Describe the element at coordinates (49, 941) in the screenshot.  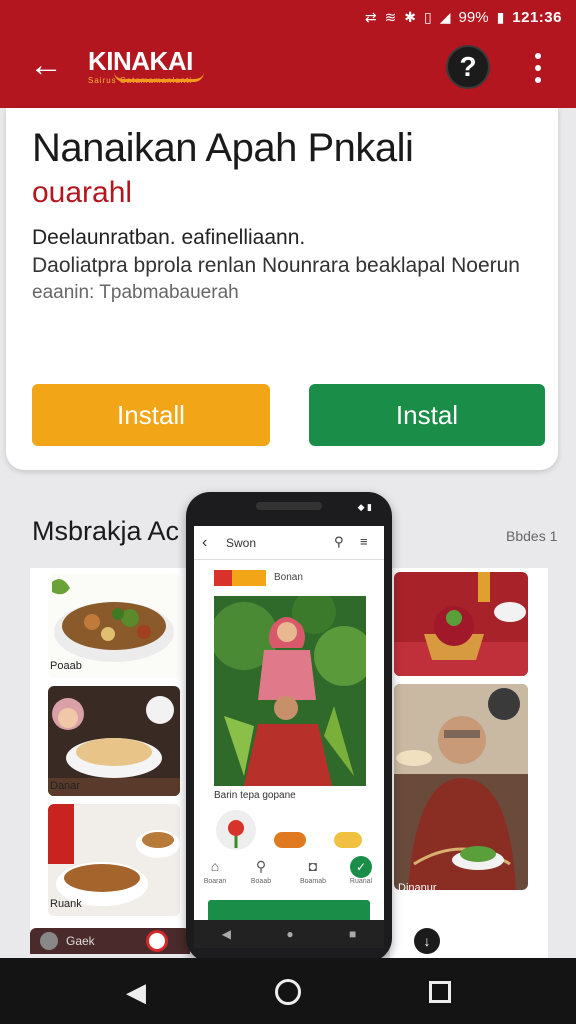
I see `avatar` at that location.